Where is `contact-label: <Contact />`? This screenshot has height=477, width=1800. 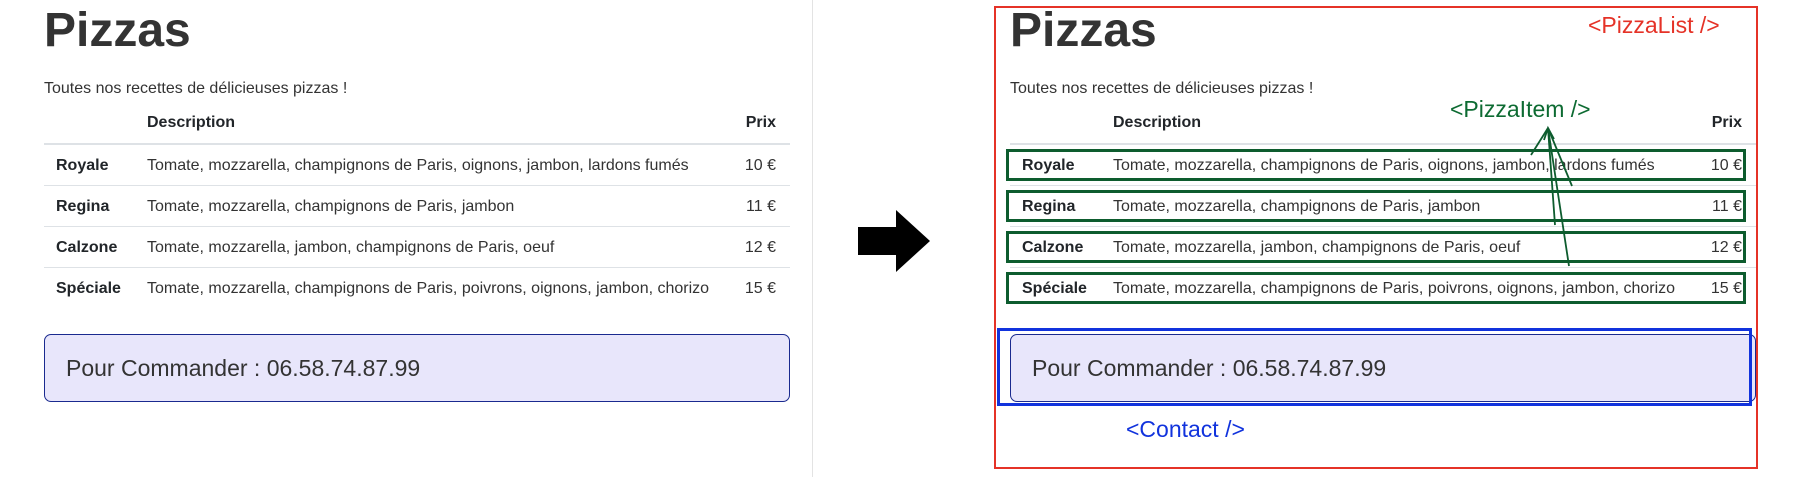
contact-label: <Contact /> is located at coordinates (1185, 429).